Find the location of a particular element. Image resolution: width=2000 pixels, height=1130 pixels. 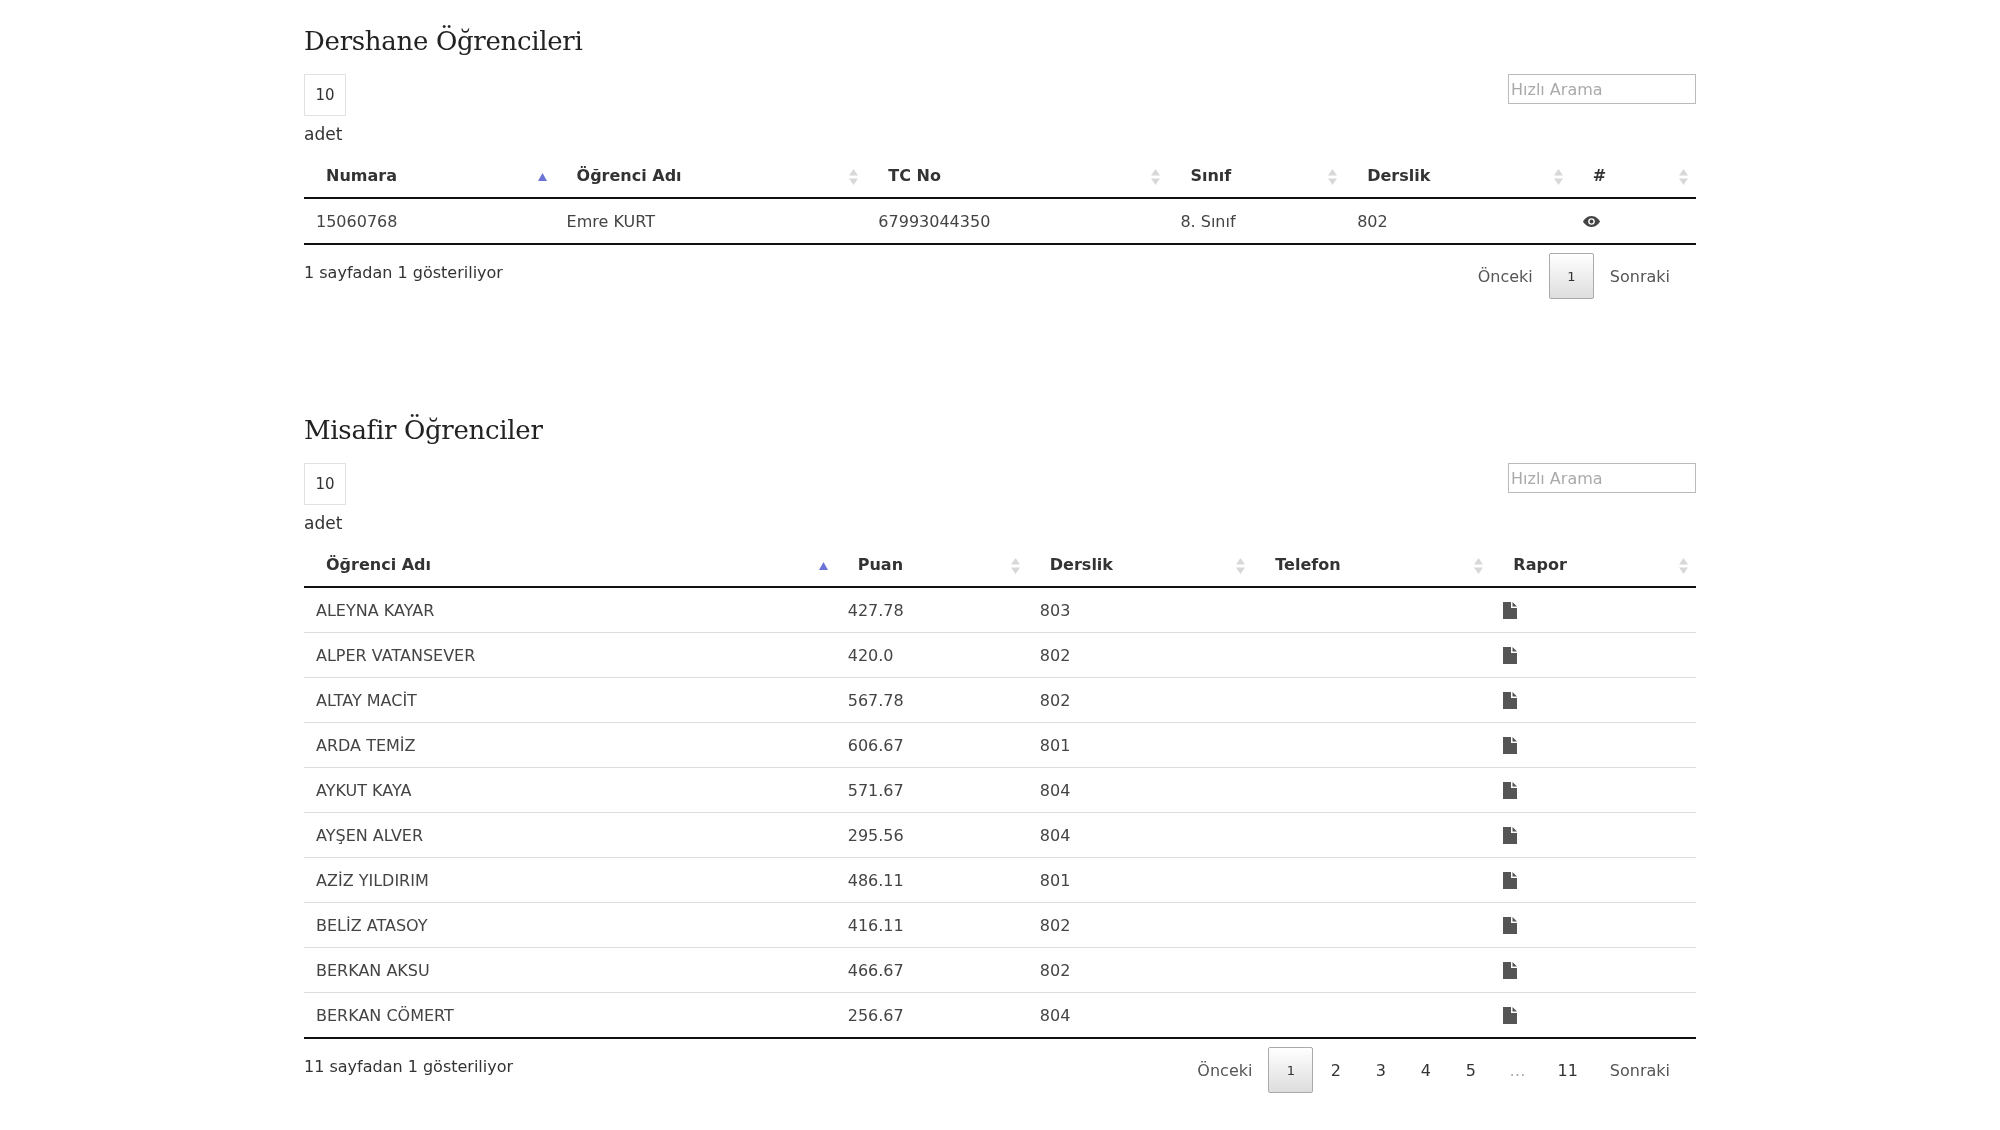

table-cell: 420.0 is located at coordinates (870, 655).